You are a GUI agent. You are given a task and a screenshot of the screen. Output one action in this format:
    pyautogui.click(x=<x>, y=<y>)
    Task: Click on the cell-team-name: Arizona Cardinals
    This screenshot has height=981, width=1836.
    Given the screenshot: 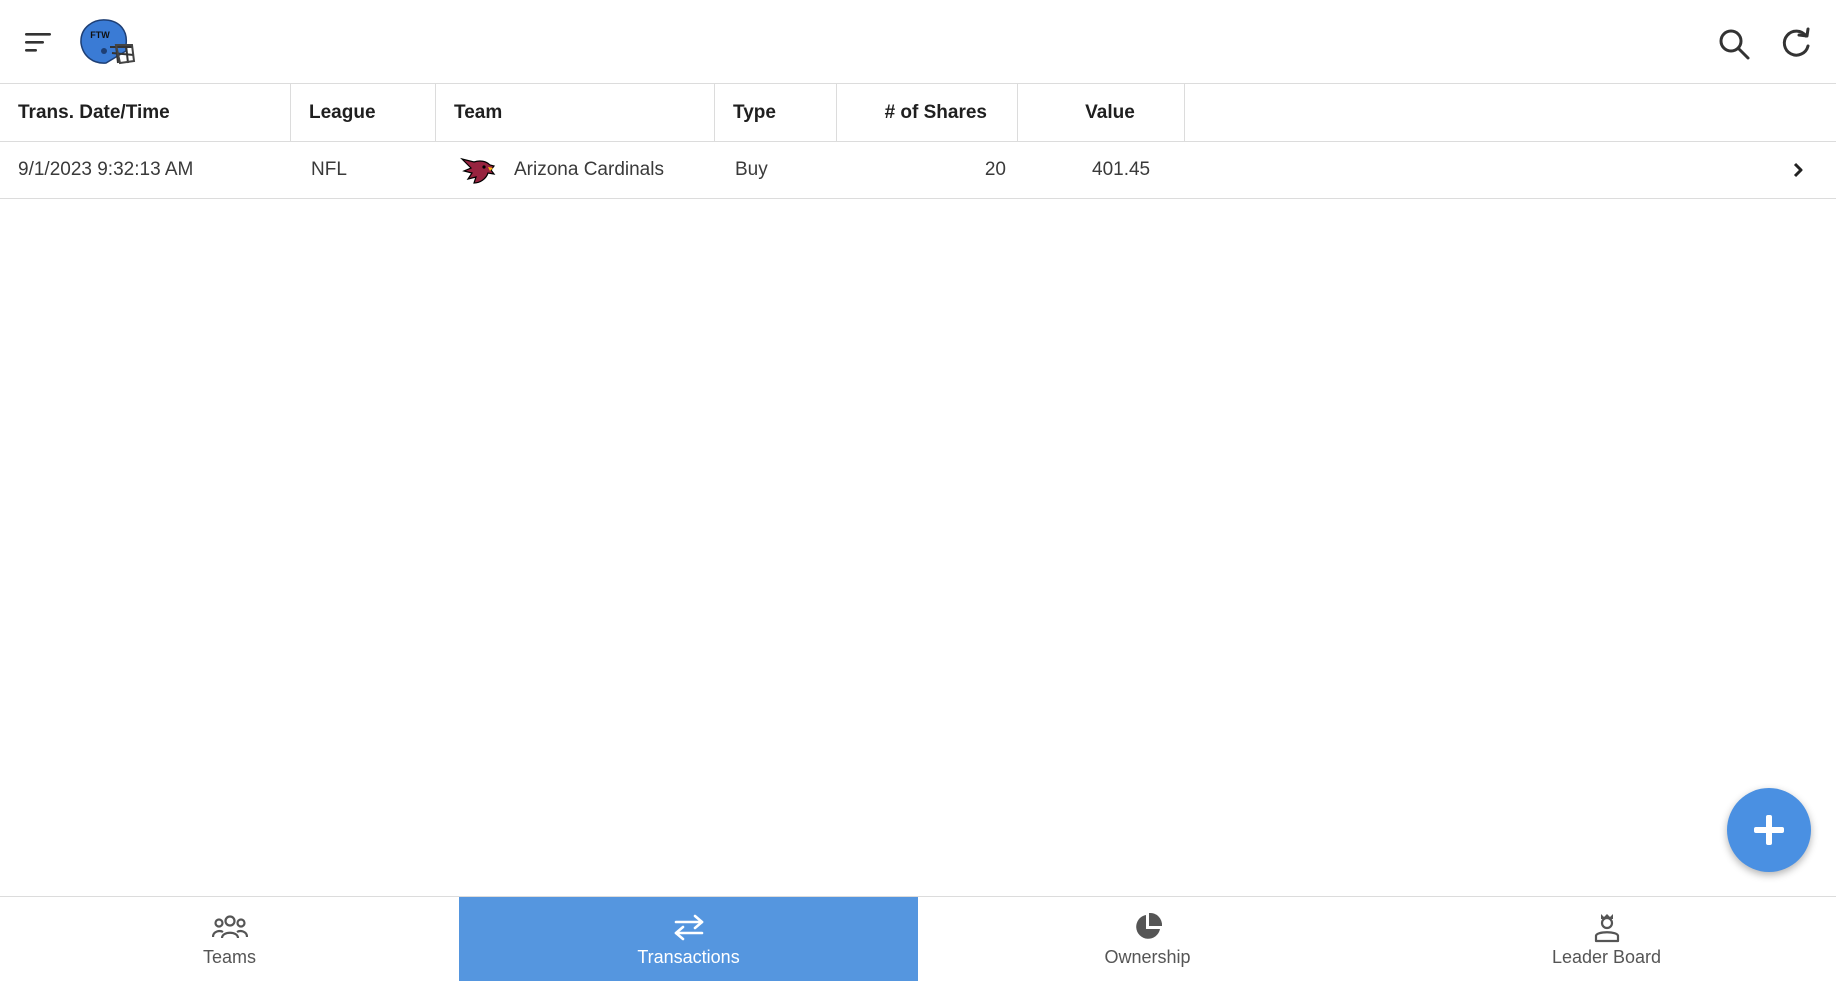 What is the action you would take?
    pyautogui.click(x=589, y=169)
    